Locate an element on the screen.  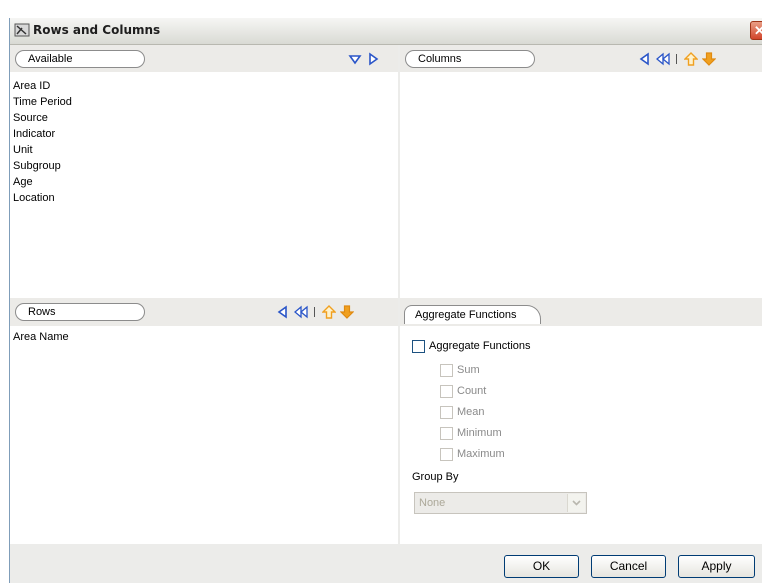
minimum-label: Minimum is located at coordinates (479, 433).